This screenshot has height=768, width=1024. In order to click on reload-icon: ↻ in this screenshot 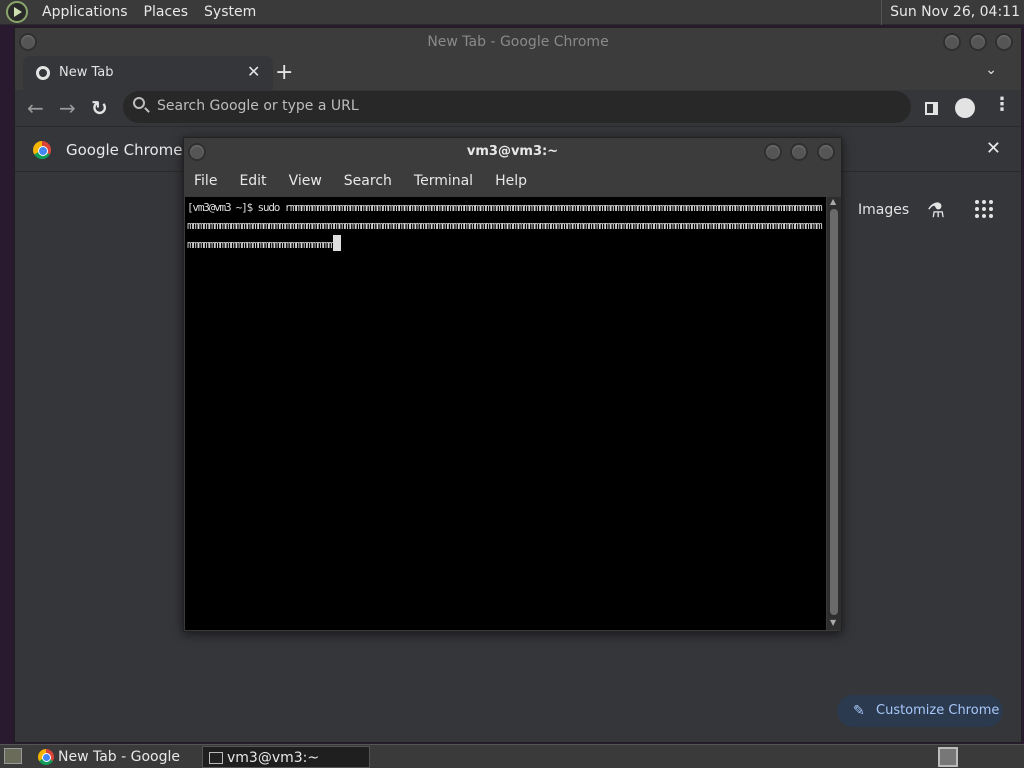, I will do `click(99, 108)`.